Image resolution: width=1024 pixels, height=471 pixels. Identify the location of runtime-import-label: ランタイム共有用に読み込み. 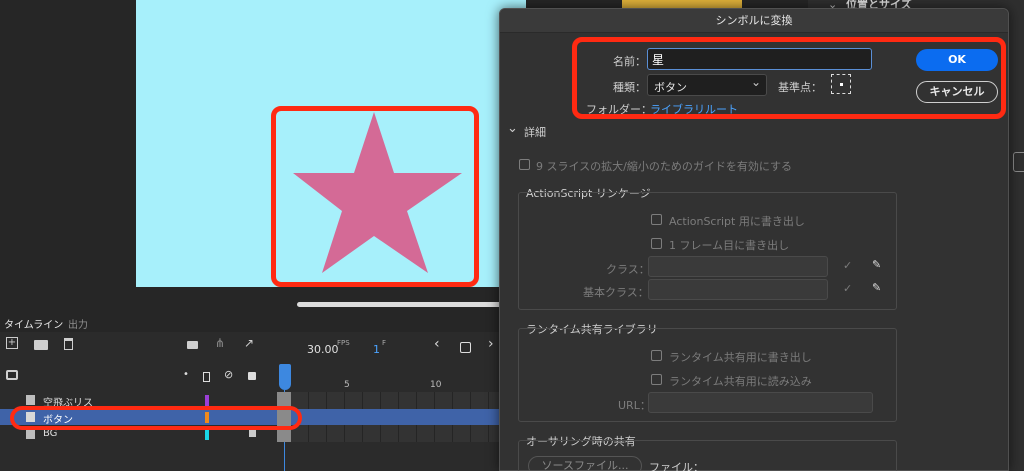
(740, 381).